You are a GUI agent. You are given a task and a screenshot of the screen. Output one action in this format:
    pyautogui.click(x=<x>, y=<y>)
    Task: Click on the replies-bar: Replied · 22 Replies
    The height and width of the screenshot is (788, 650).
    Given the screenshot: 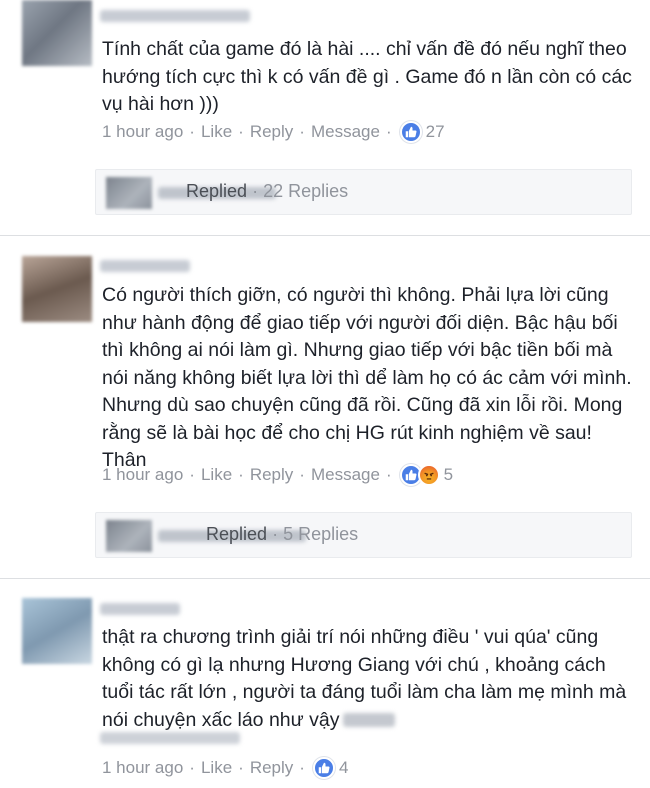 What is the action you would take?
    pyautogui.click(x=363, y=192)
    